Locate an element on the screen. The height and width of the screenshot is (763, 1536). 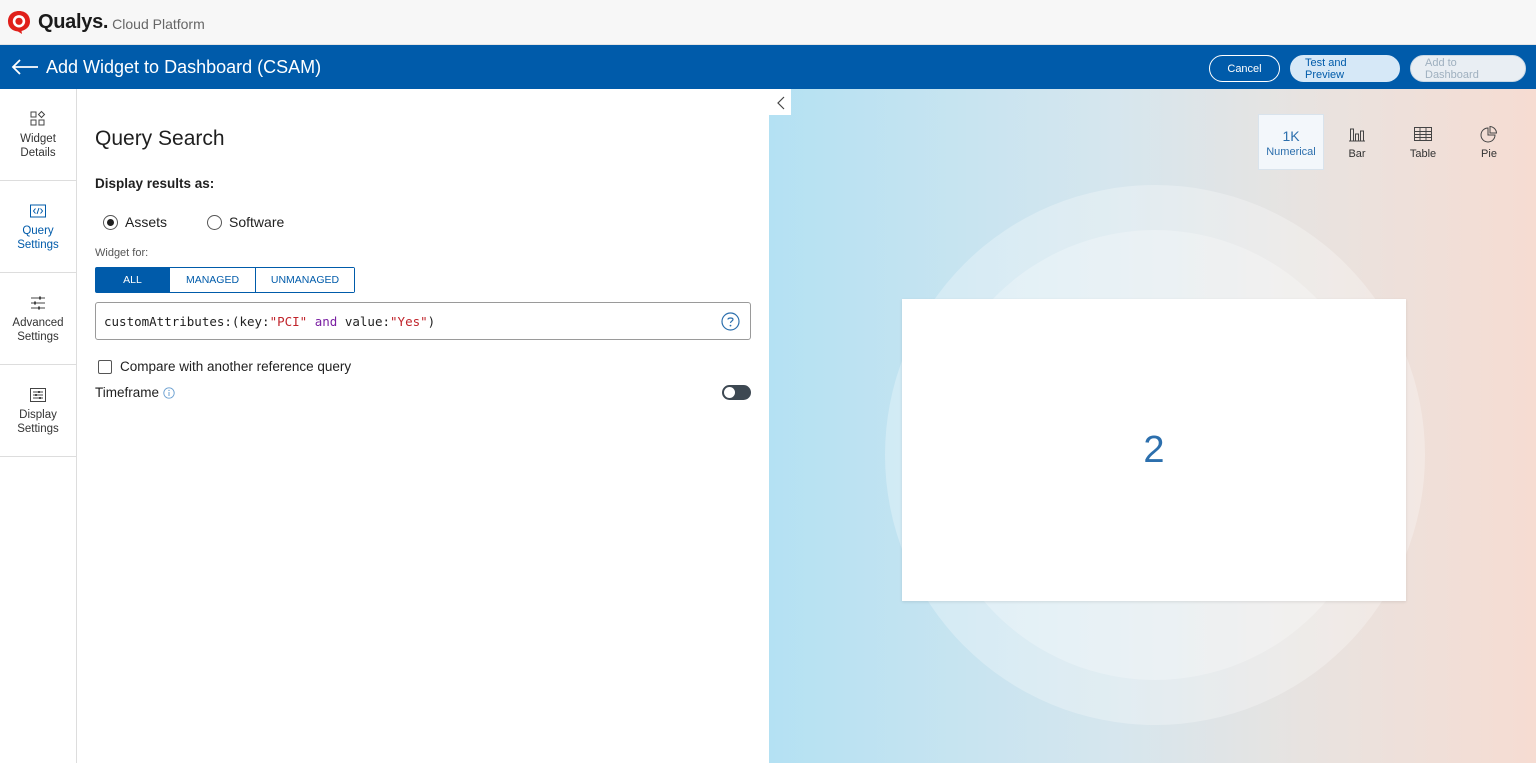
qualys-logo-icon is located at coordinates (19, 22).